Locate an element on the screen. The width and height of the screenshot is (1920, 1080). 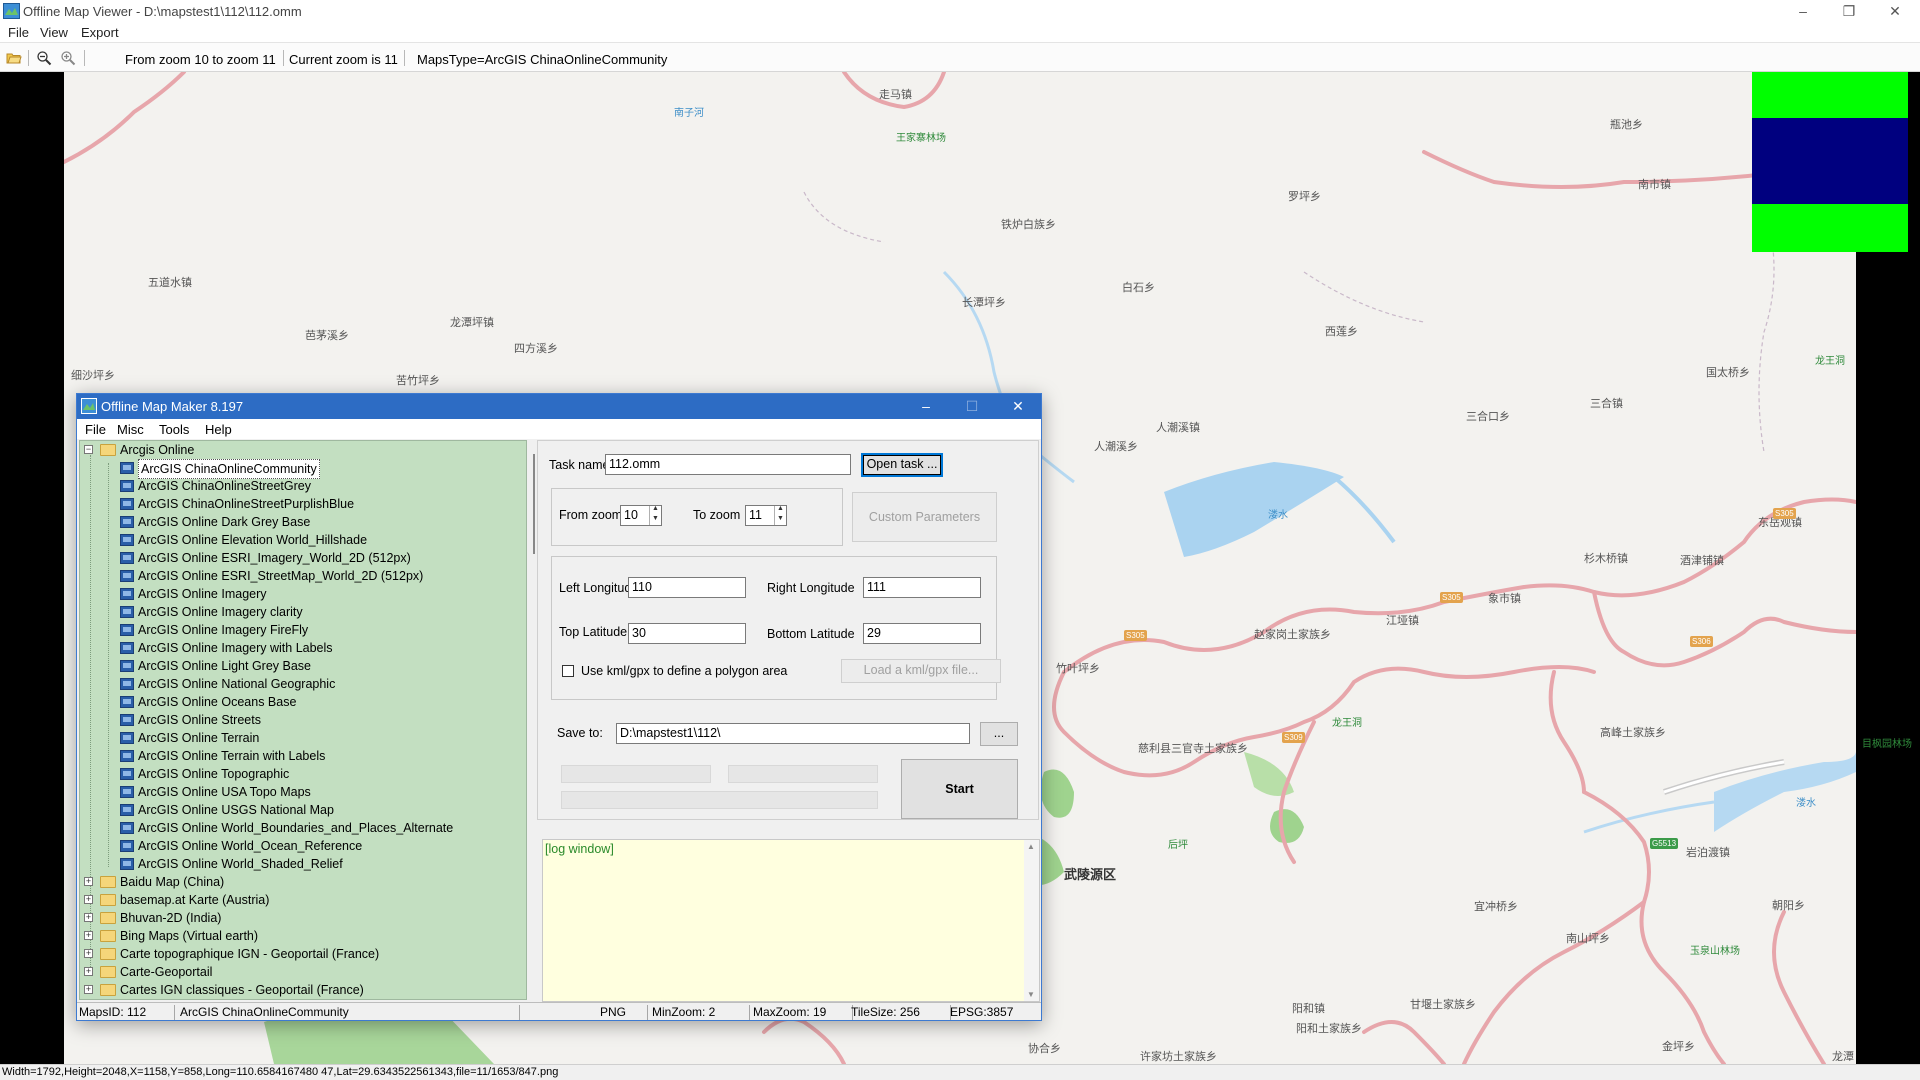
tree-label: ArcGIS Online Oceans Base is located at coordinates (217, 702).